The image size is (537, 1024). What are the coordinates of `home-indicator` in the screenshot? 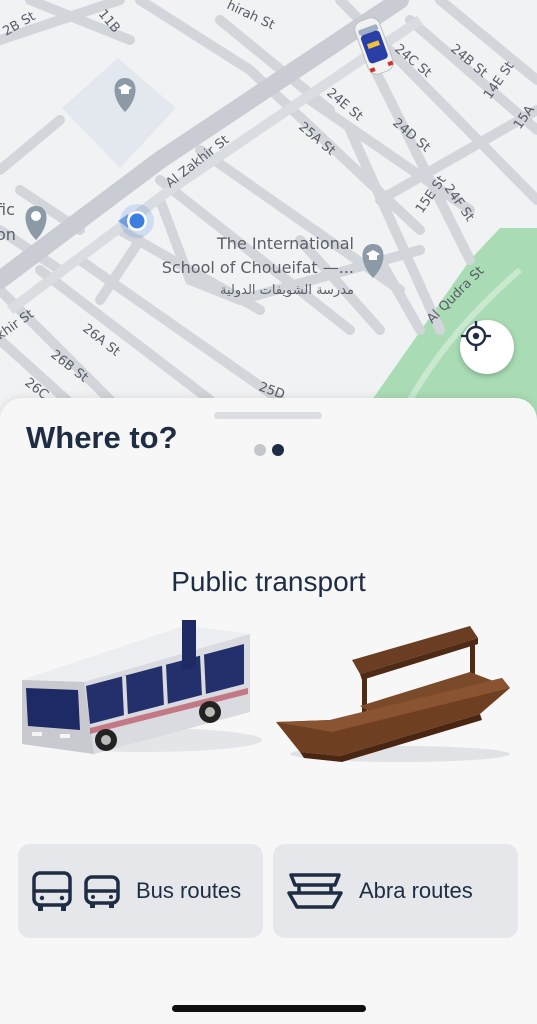 It's located at (269, 1008).